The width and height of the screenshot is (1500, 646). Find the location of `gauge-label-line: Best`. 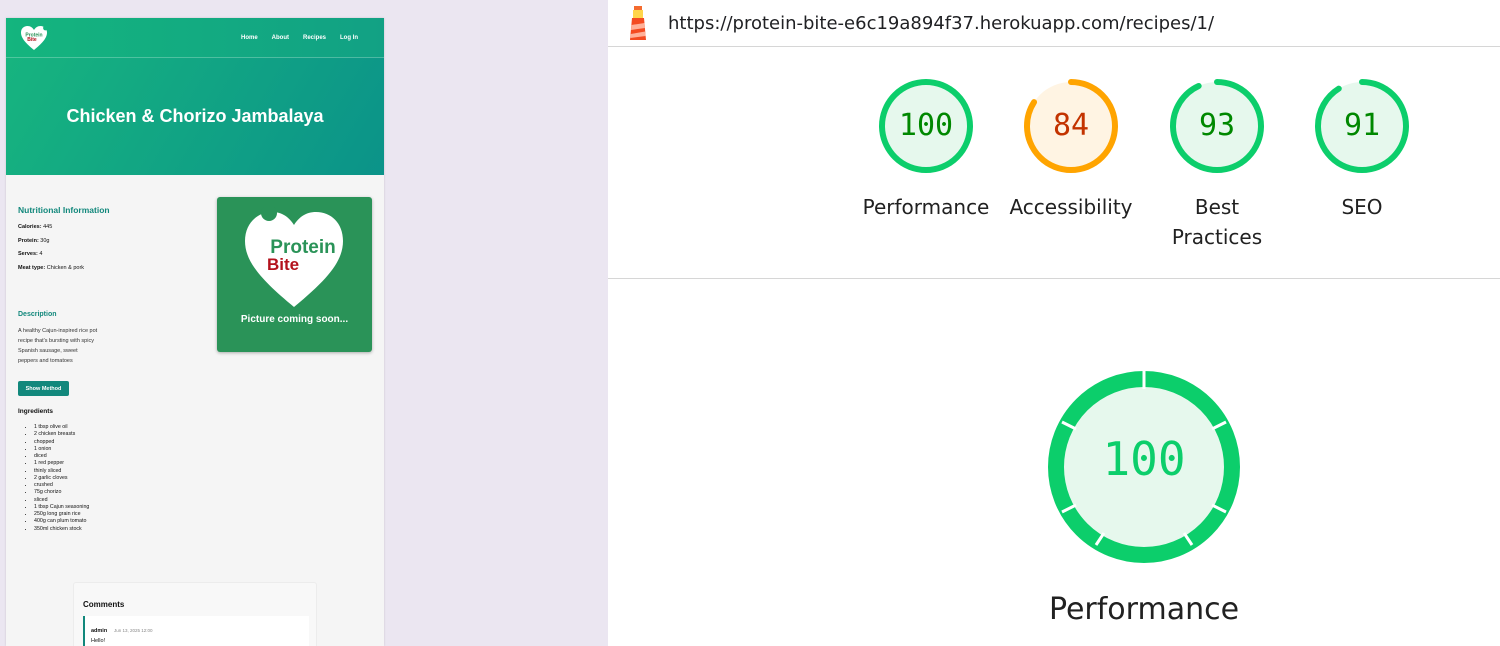

gauge-label-line: Best is located at coordinates (1217, 207).